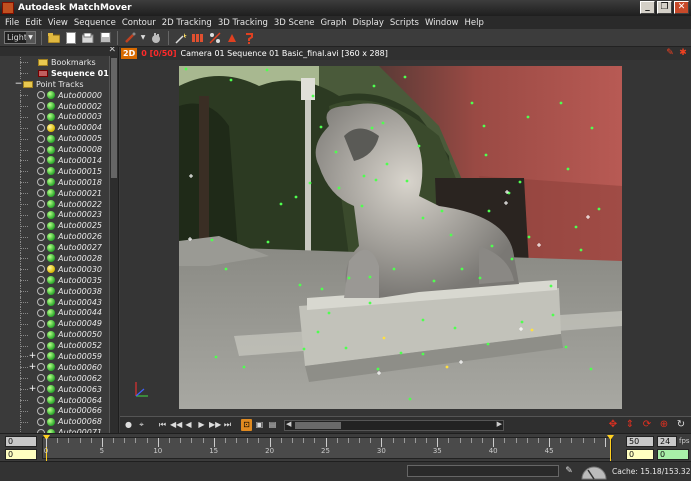 This screenshot has width=691, height=481. What do you see at coordinates (569, 471) in the screenshot?
I see `pencil-icon: ✎` at bounding box center [569, 471].